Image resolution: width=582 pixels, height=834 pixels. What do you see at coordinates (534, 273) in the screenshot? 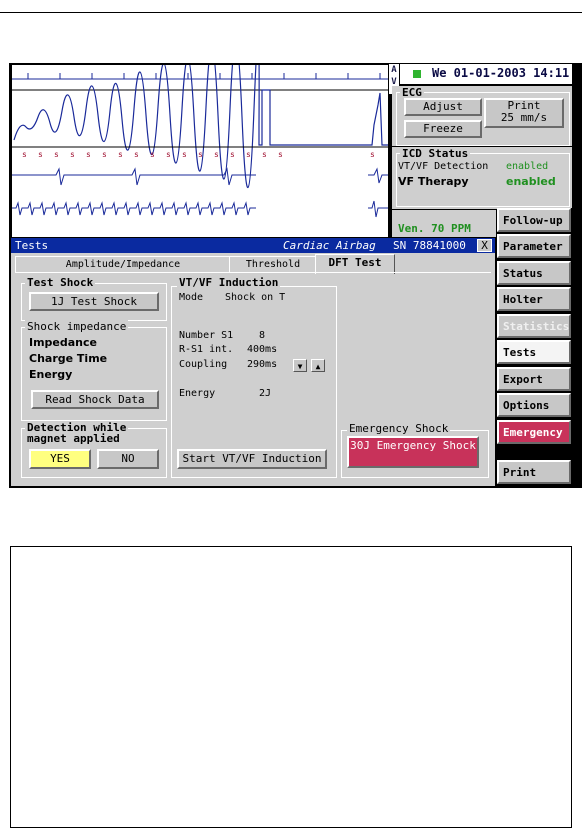
I see `menu-status: Status` at bounding box center [534, 273].